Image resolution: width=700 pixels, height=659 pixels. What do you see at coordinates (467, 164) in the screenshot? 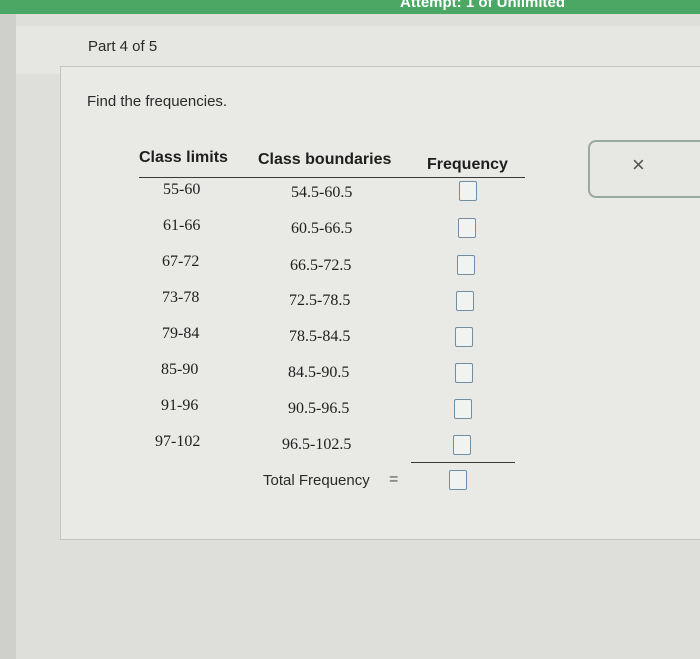
I see `column-header-frequency: Frequency` at bounding box center [467, 164].